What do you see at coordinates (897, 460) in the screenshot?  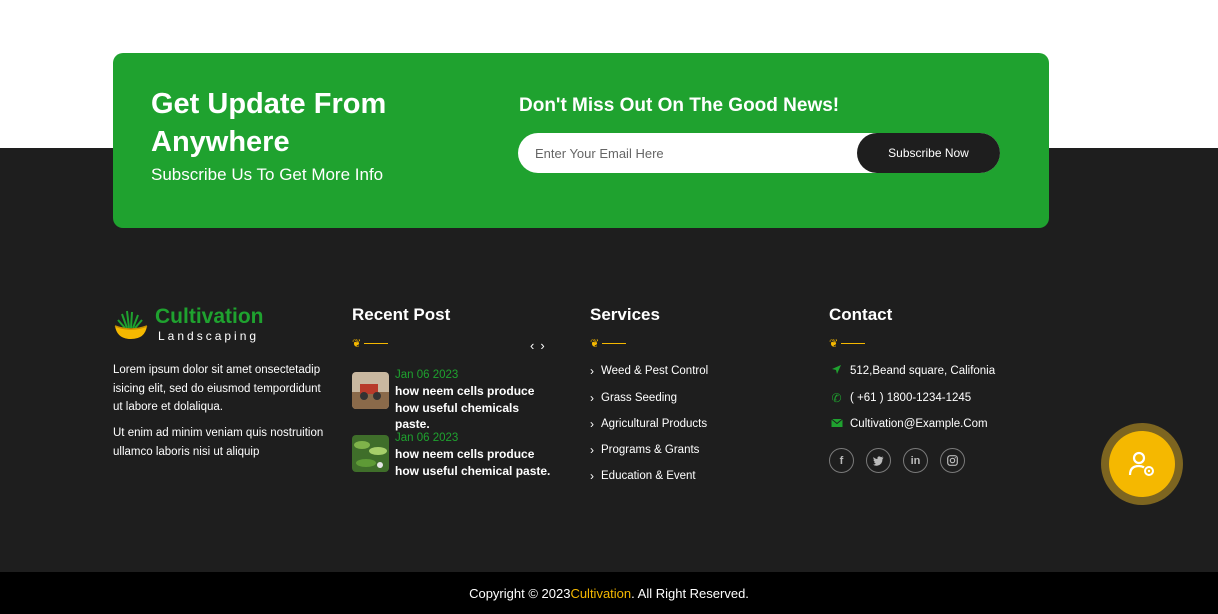 I see `social-links: f in` at bounding box center [897, 460].